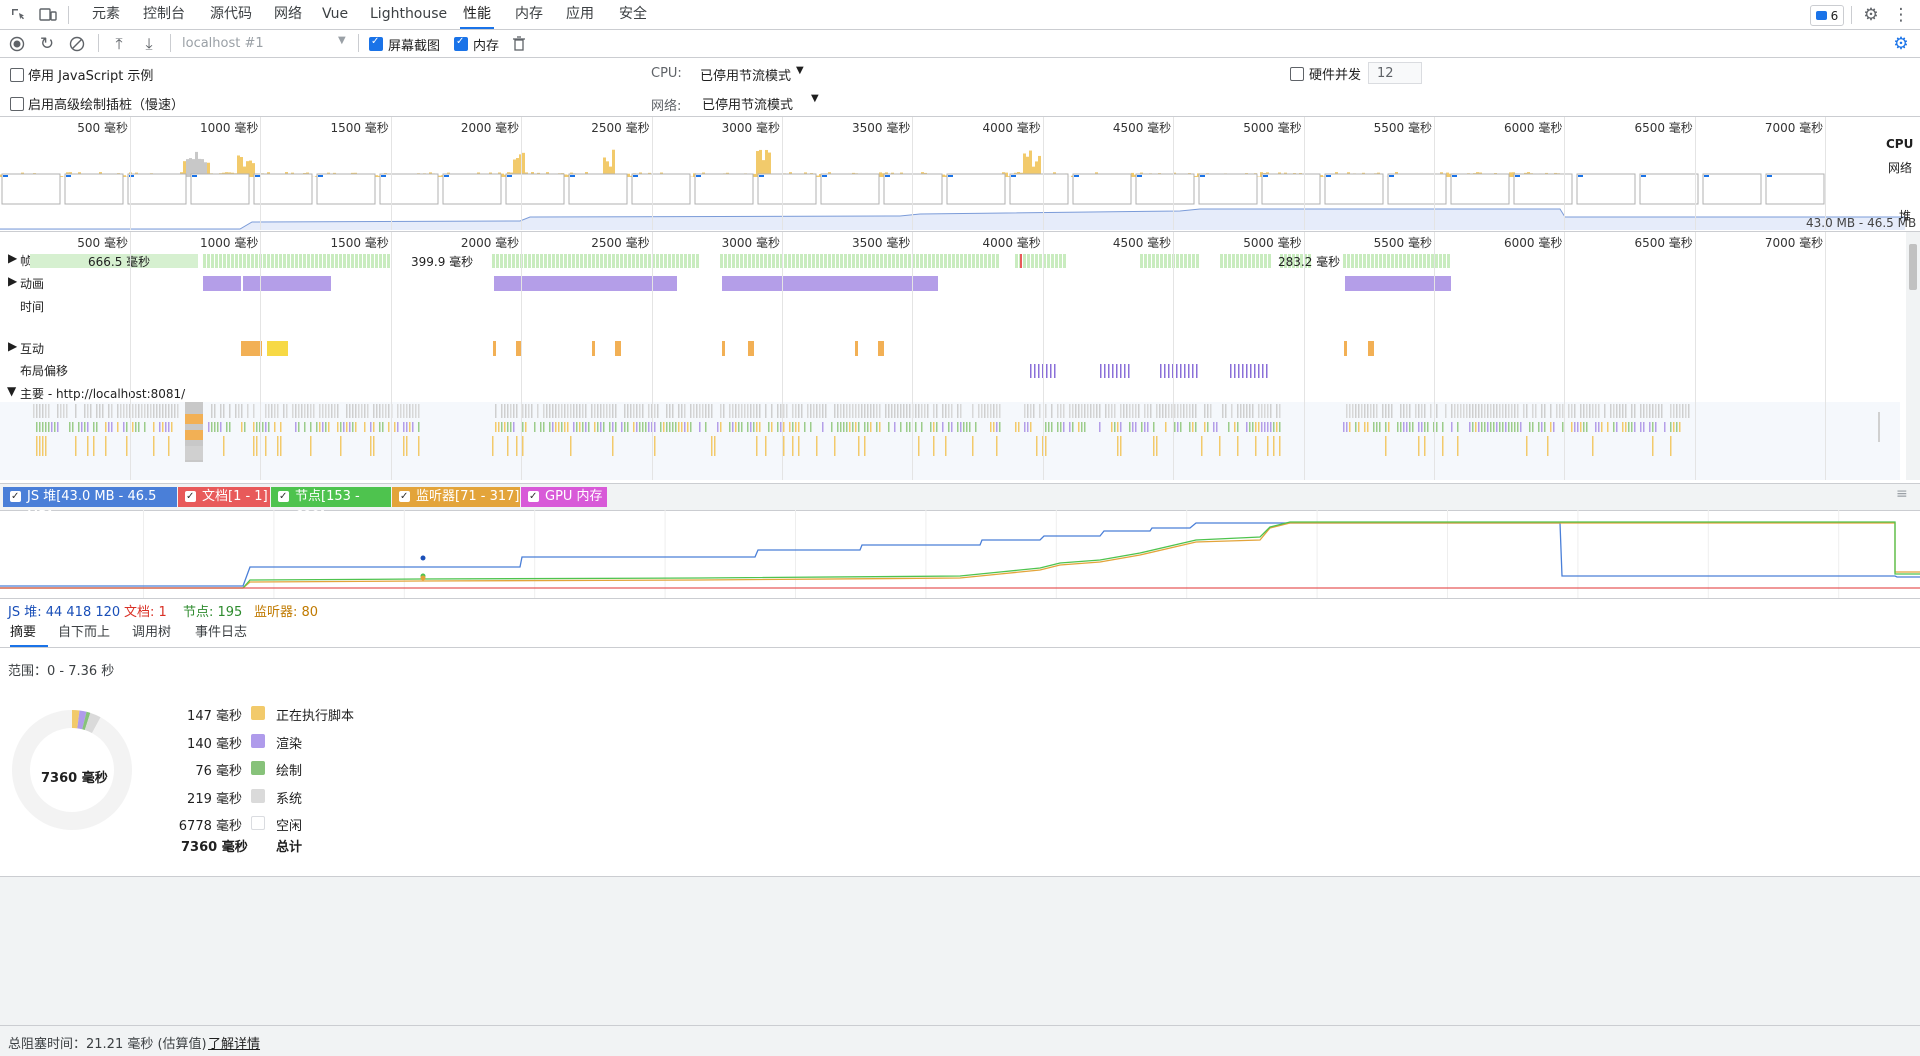 This screenshot has width=1920, height=1056. Describe the element at coordinates (564, 497) in the screenshot. I see `gpu-memory-counter-toggle: GPU 内存` at that location.